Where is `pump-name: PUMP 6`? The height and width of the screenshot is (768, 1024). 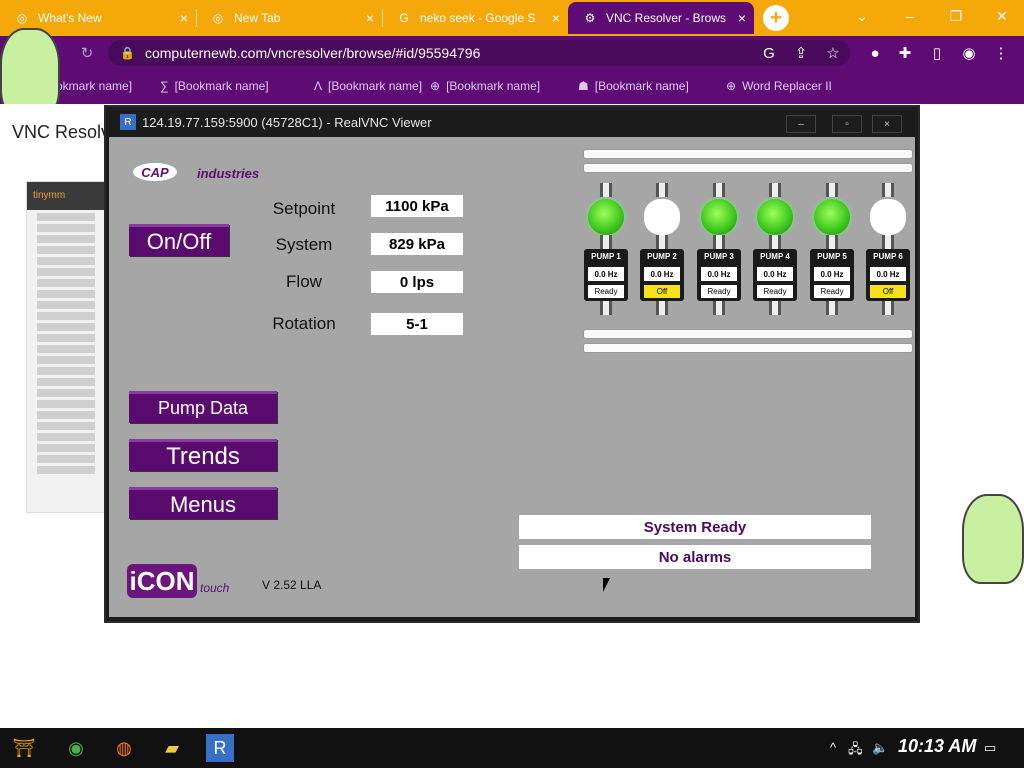
pump-name: PUMP 6 is located at coordinates (888, 256).